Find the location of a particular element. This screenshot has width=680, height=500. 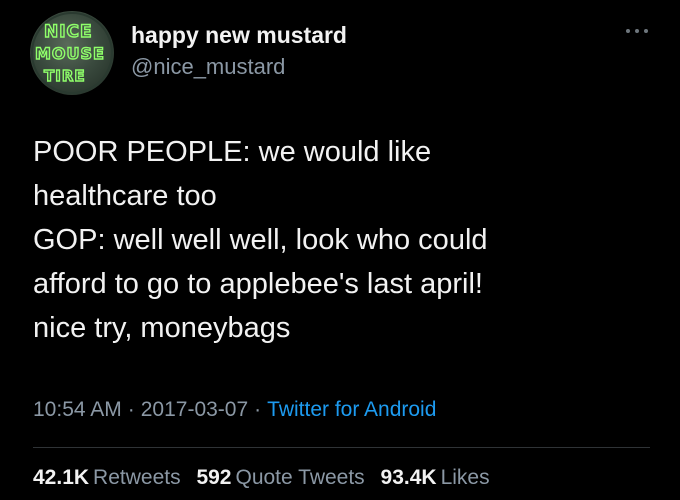

likes-count: 93.4K is located at coordinates (408, 477).